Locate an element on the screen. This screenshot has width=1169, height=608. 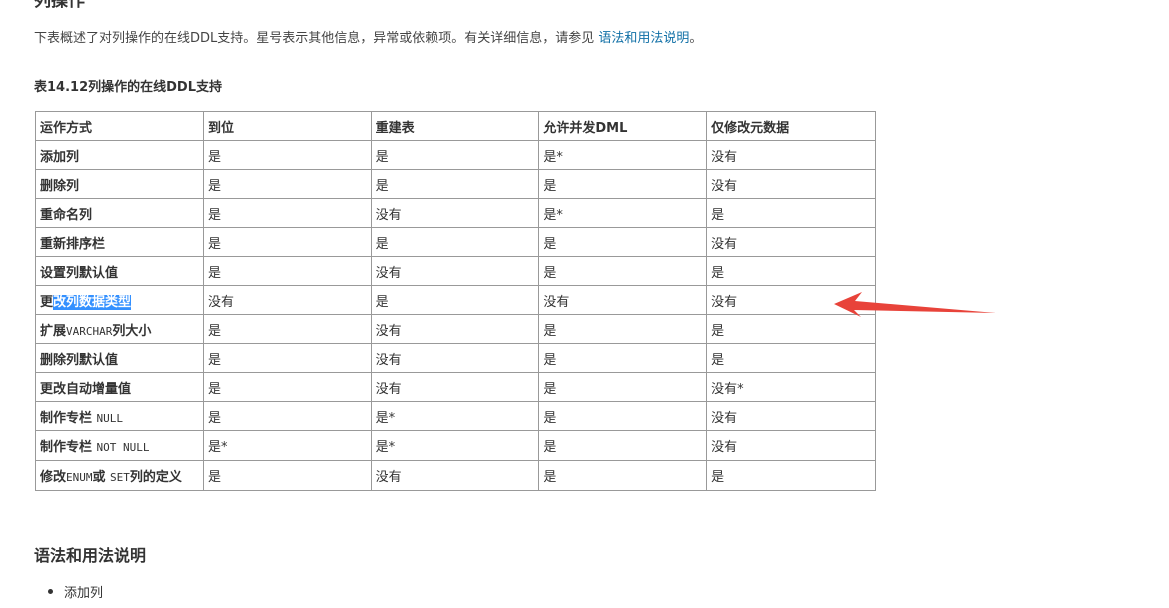
operation-cell: 修改ENUM或 SET列的定义 is located at coordinates (119, 475).